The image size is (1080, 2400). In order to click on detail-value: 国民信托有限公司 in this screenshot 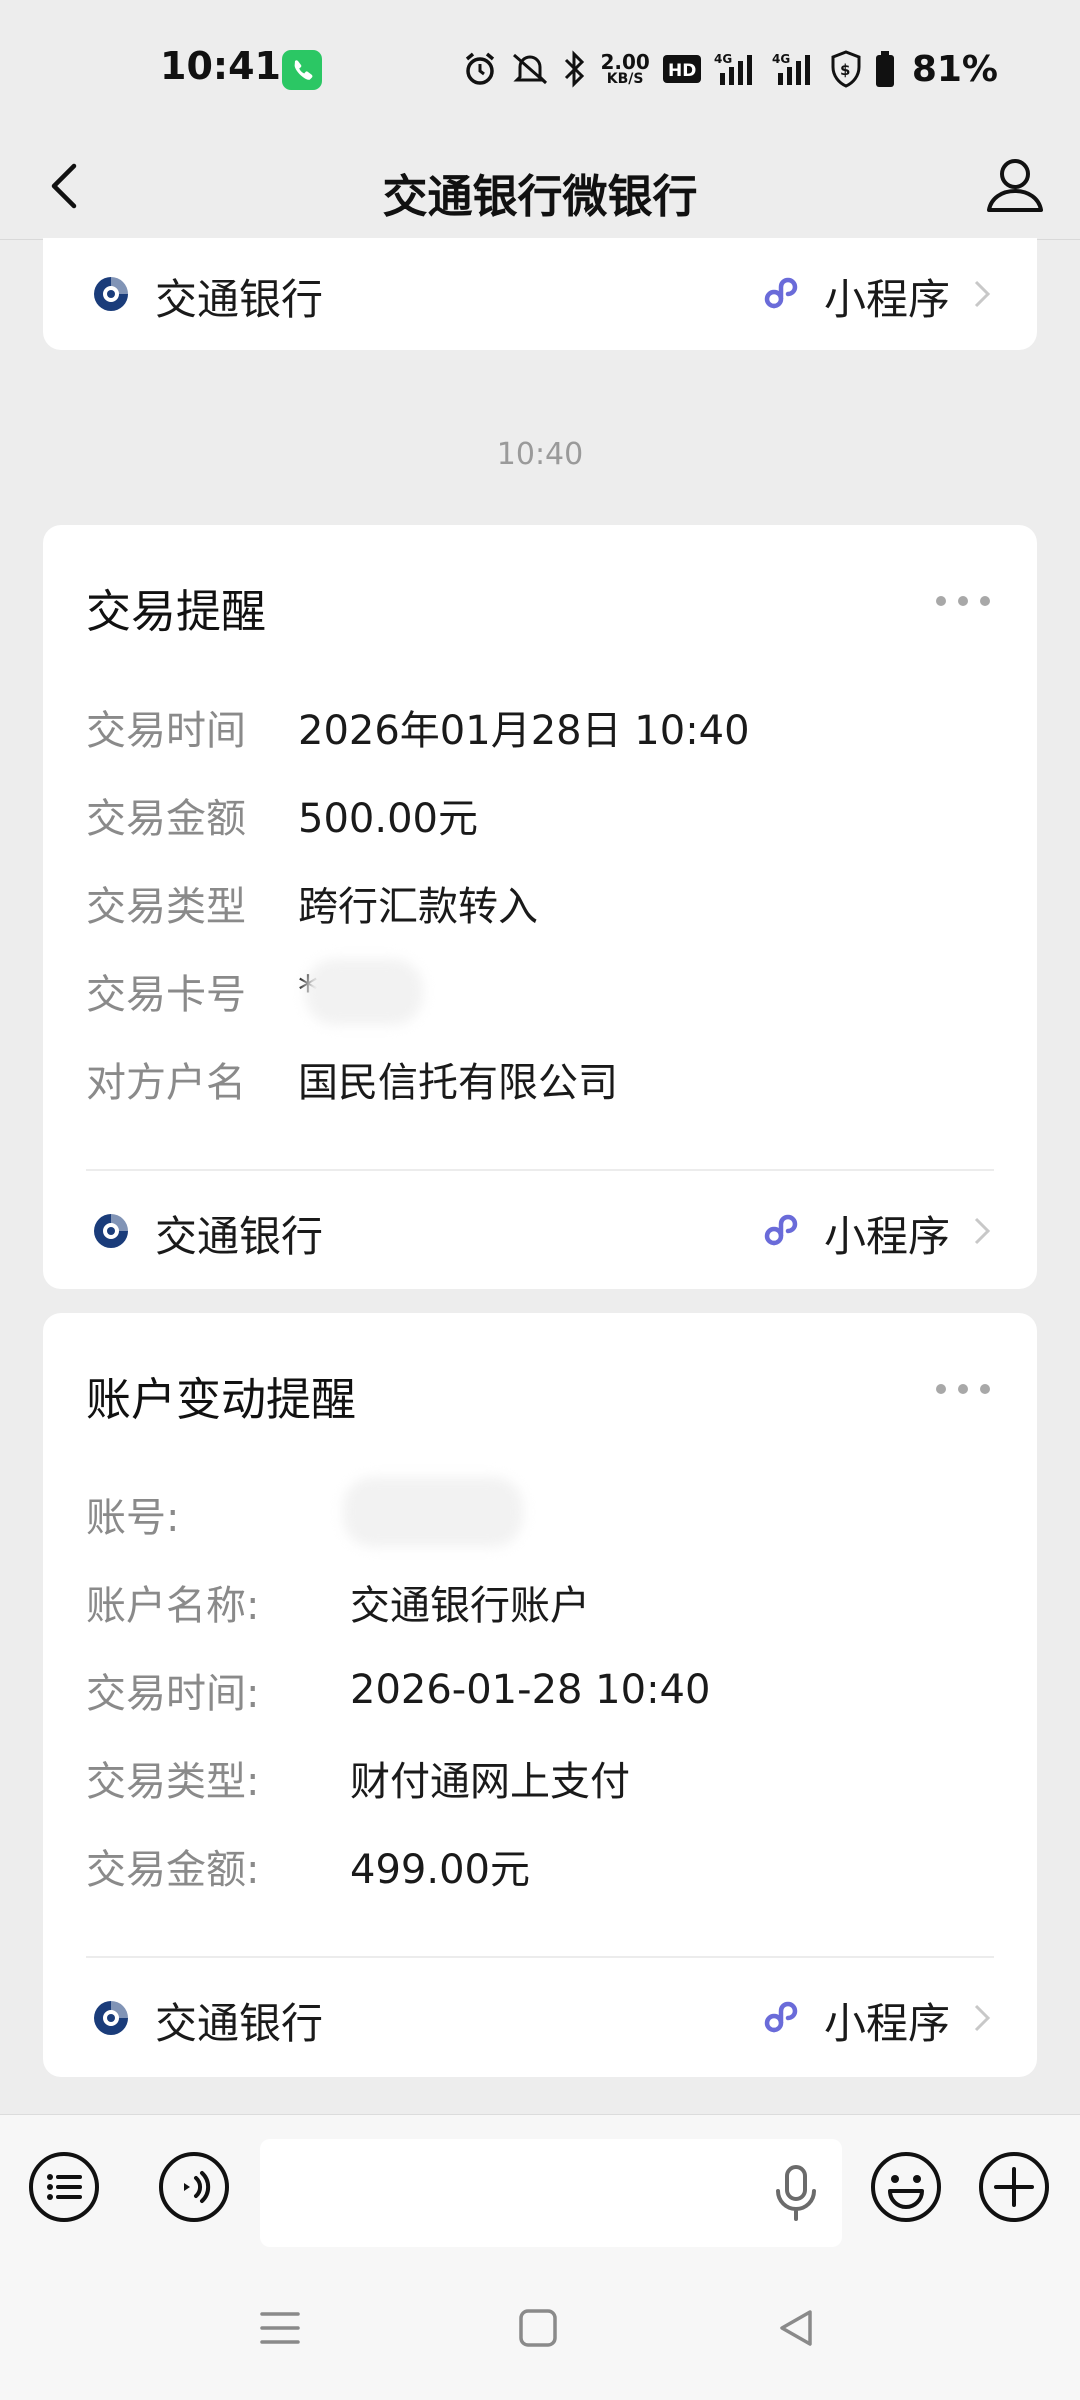, I will do `click(458, 1083)`.